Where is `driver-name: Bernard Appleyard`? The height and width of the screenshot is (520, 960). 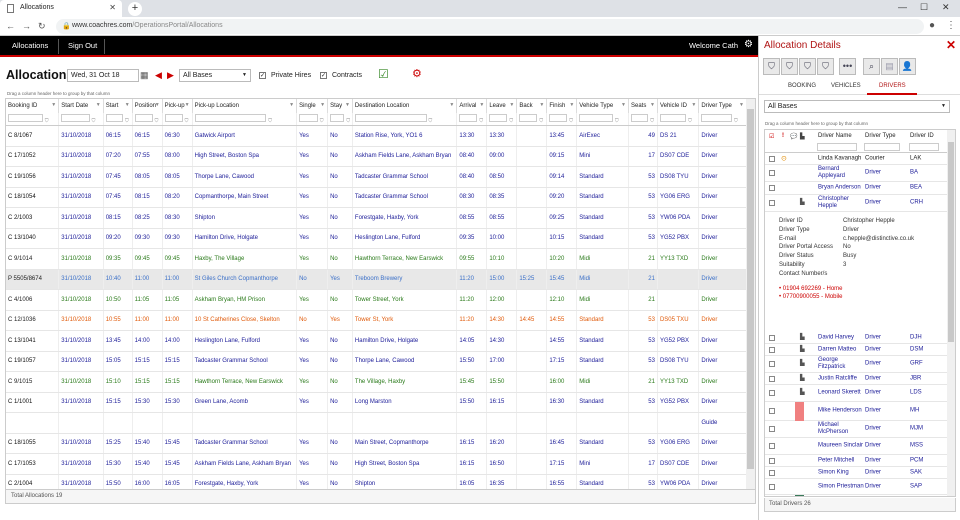
driver-name: Bernard Appleyard is located at coordinates (841, 173).